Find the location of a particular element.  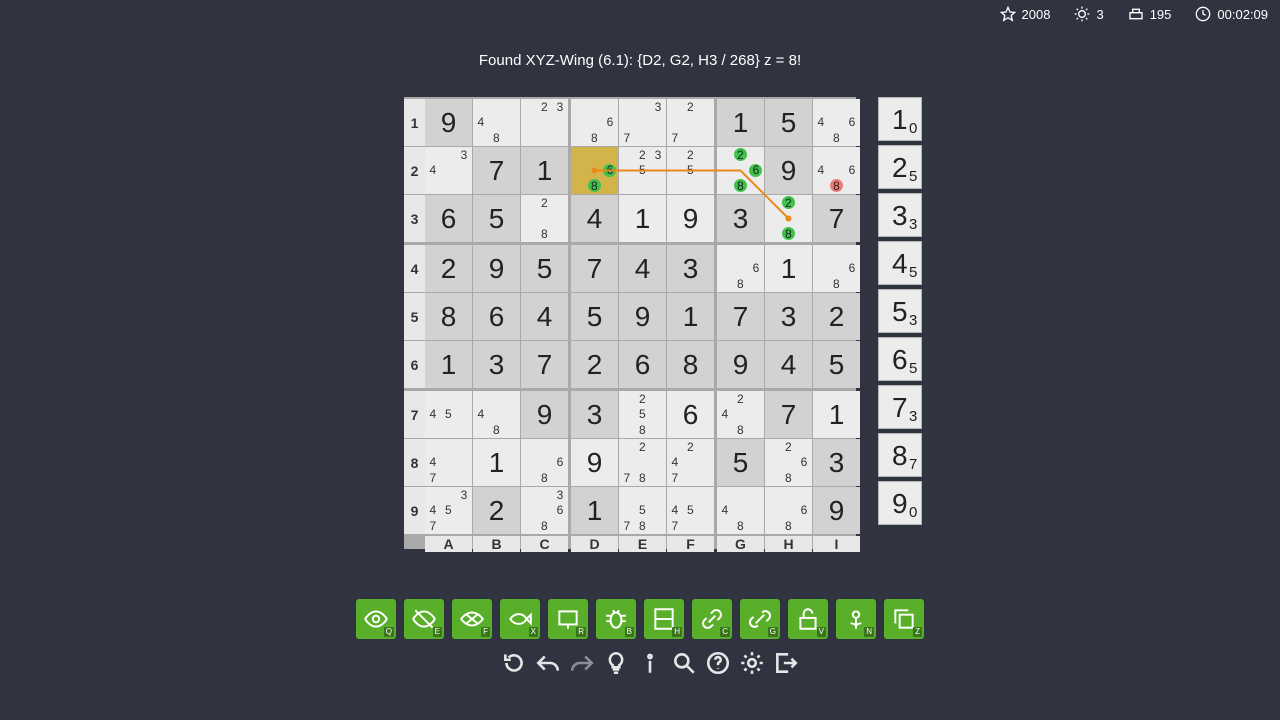

cell-I9: 9 is located at coordinates (836, 510).